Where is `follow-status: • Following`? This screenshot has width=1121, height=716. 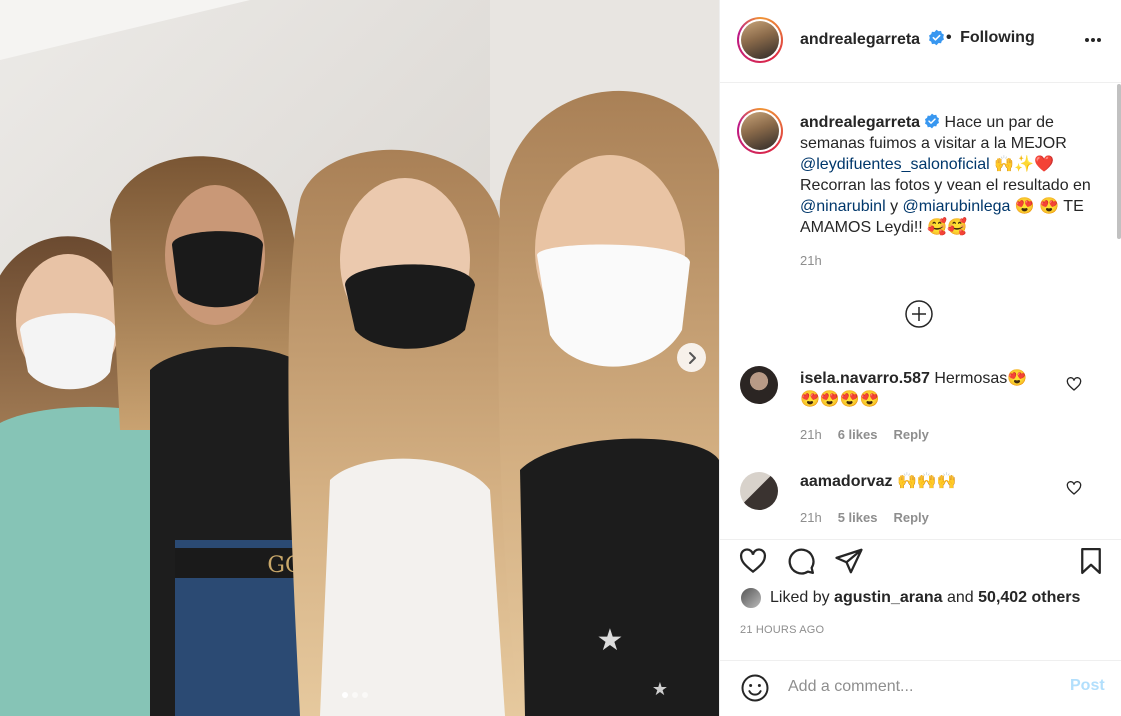
follow-status: • Following is located at coordinates (990, 38).